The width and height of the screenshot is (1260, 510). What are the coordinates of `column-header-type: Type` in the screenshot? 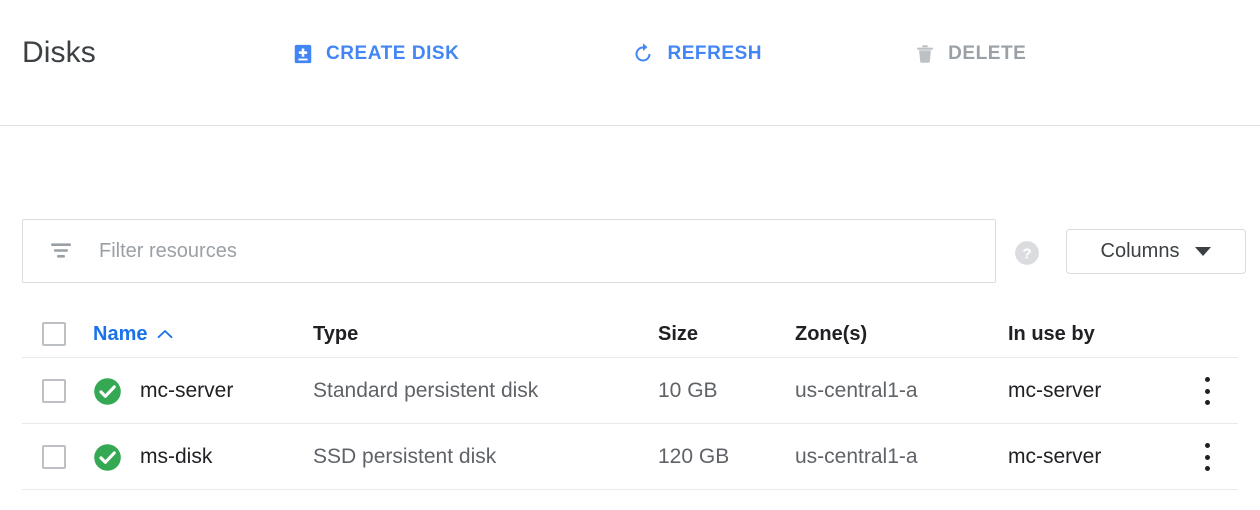 It's located at (335, 334).